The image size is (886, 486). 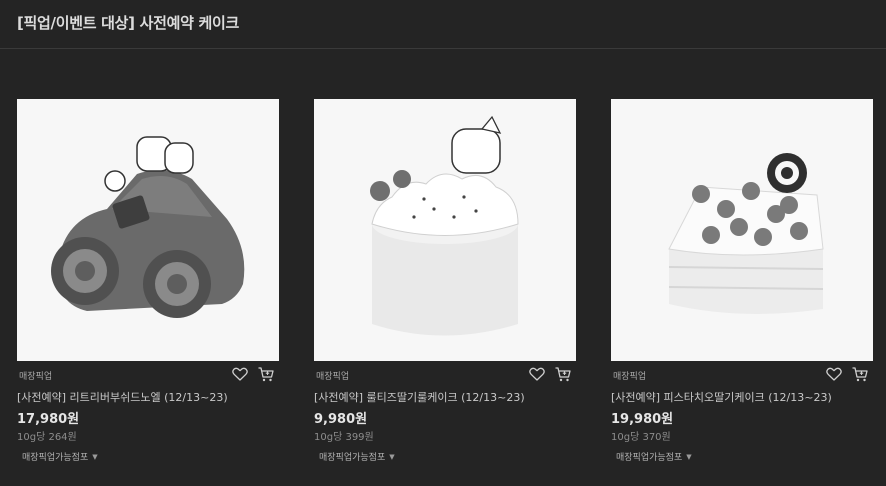 What do you see at coordinates (443, 24) in the screenshot?
I see `section-header: [픽업/이벤트 대상] 사전예약 케이크` at bounding box center [443, 24].